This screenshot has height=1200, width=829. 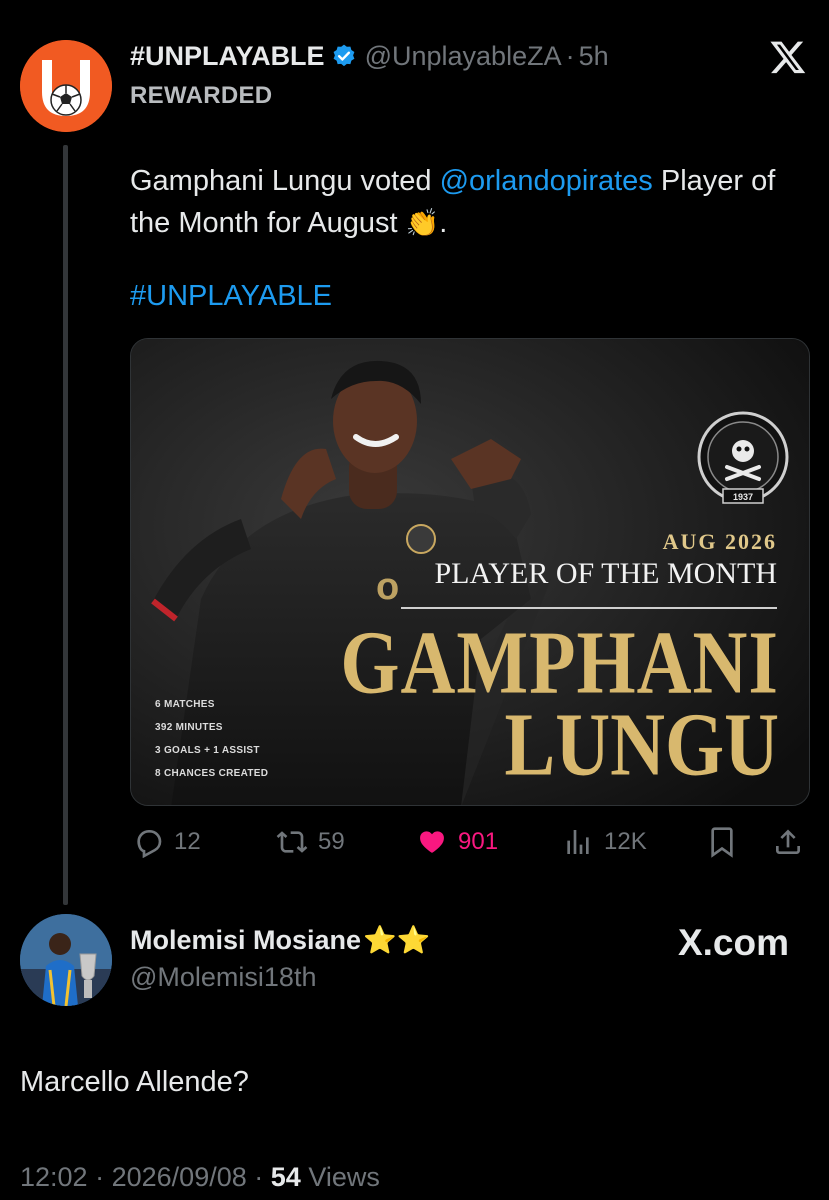 I want to click on bookmark-icon, so click(x=722, y=842).